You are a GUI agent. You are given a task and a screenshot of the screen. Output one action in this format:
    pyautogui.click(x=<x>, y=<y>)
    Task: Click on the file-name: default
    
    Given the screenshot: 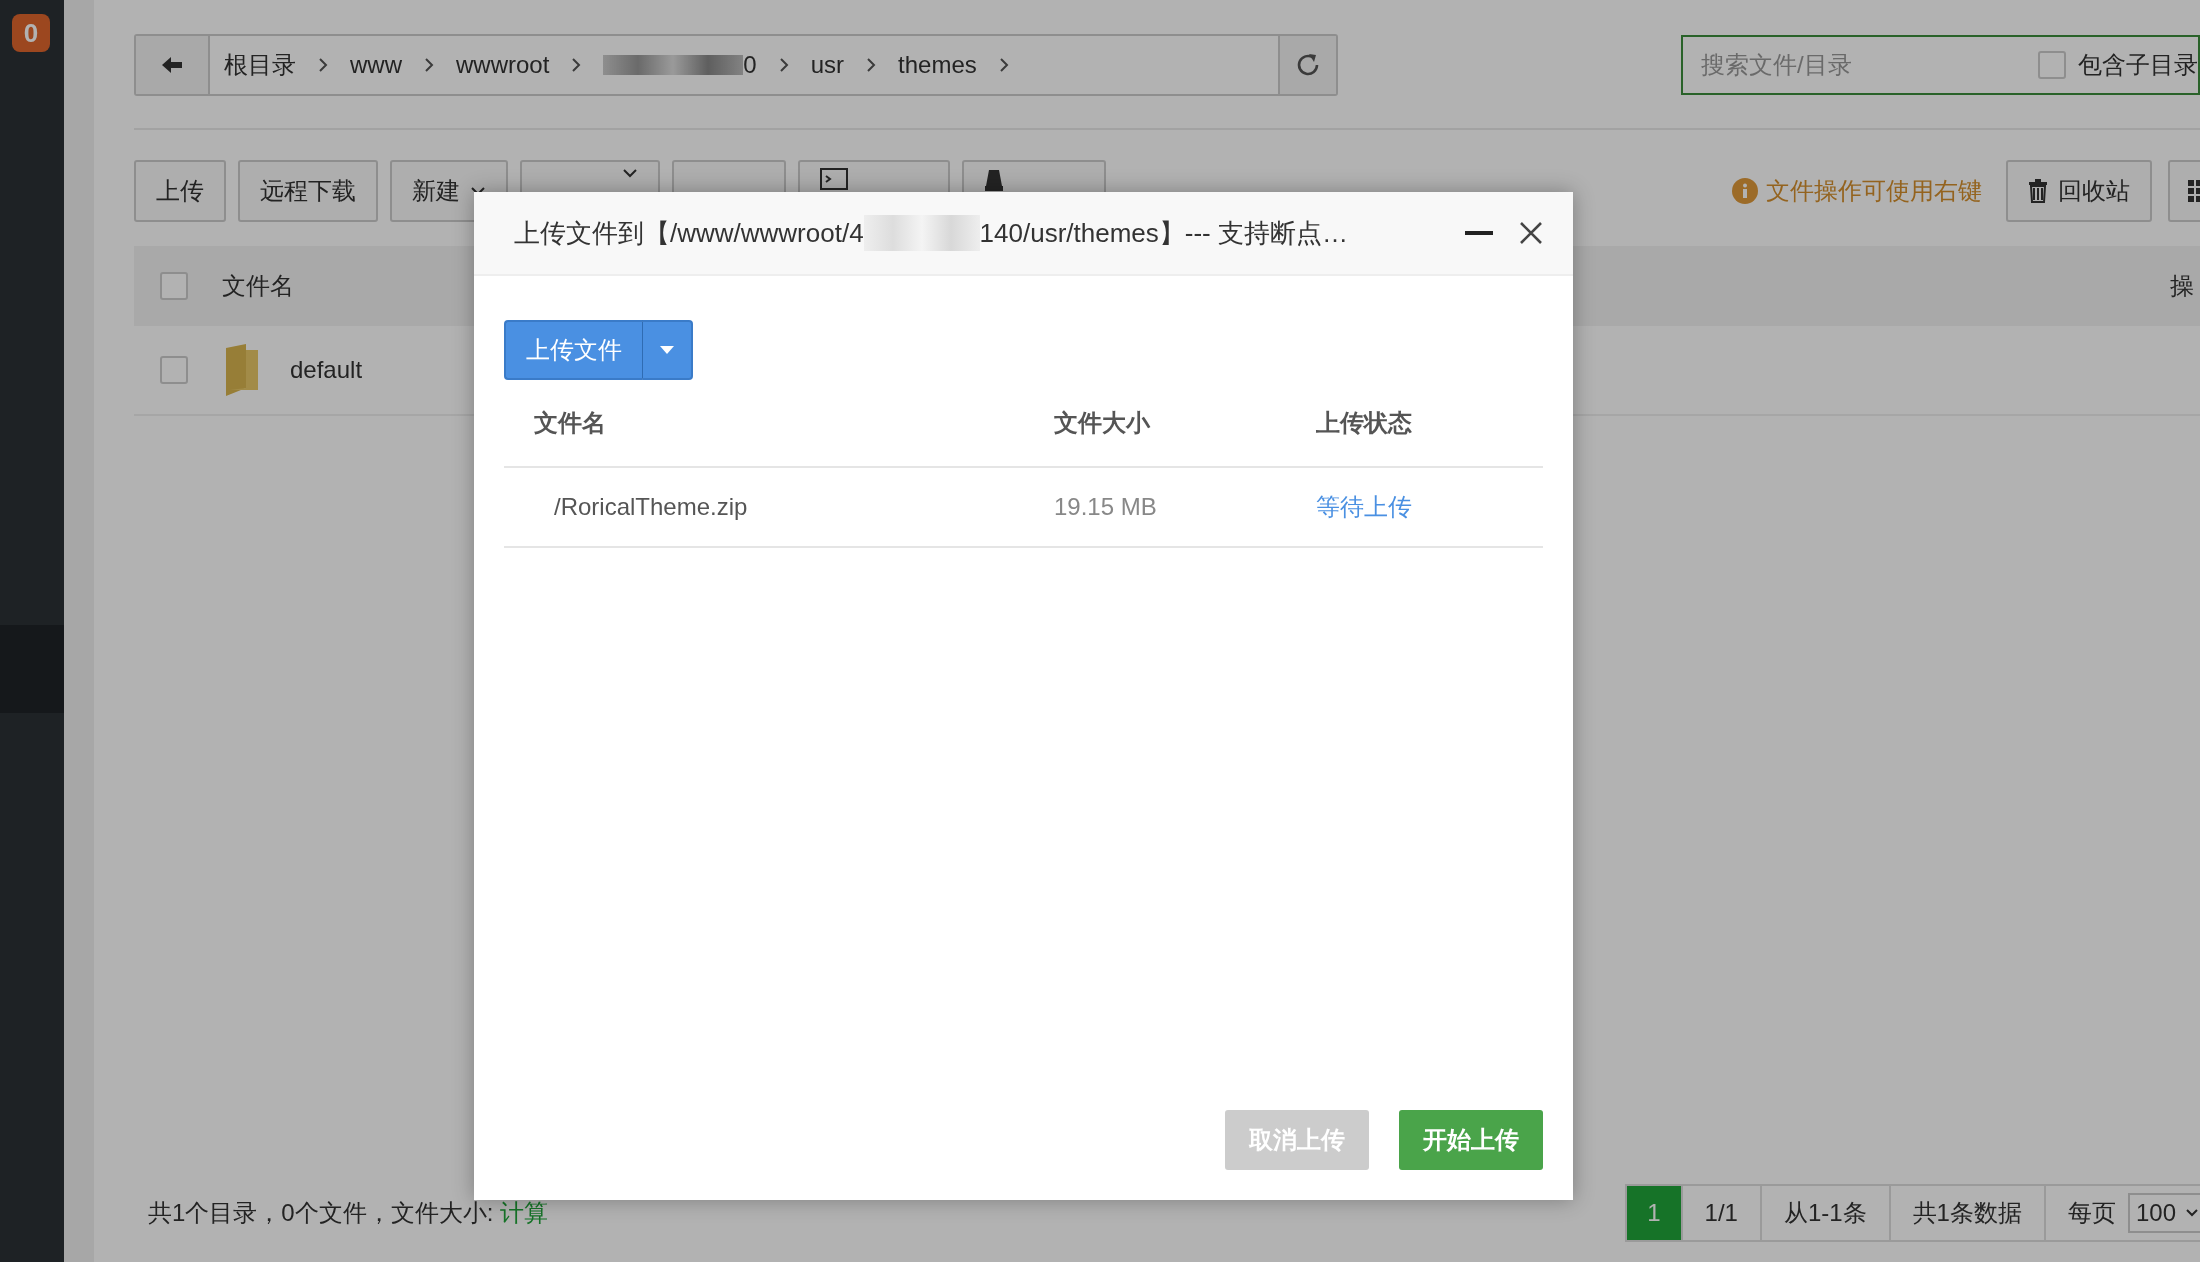 What is the action you would take?
    pyautogui.click(x=326, y=370)
    